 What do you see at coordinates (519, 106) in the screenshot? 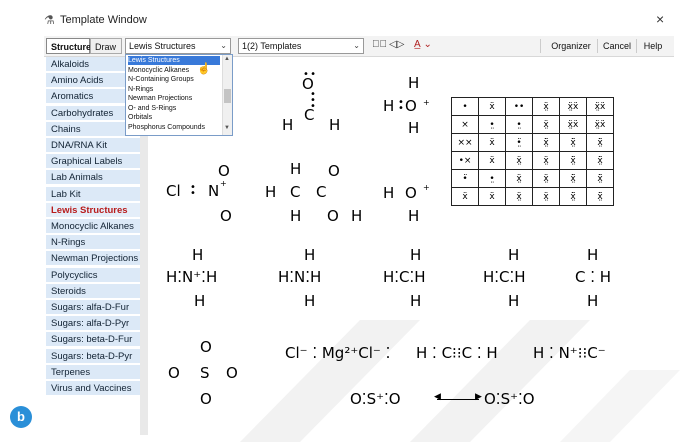
I see `table-cell: ••` at bounding box center [519, 106].